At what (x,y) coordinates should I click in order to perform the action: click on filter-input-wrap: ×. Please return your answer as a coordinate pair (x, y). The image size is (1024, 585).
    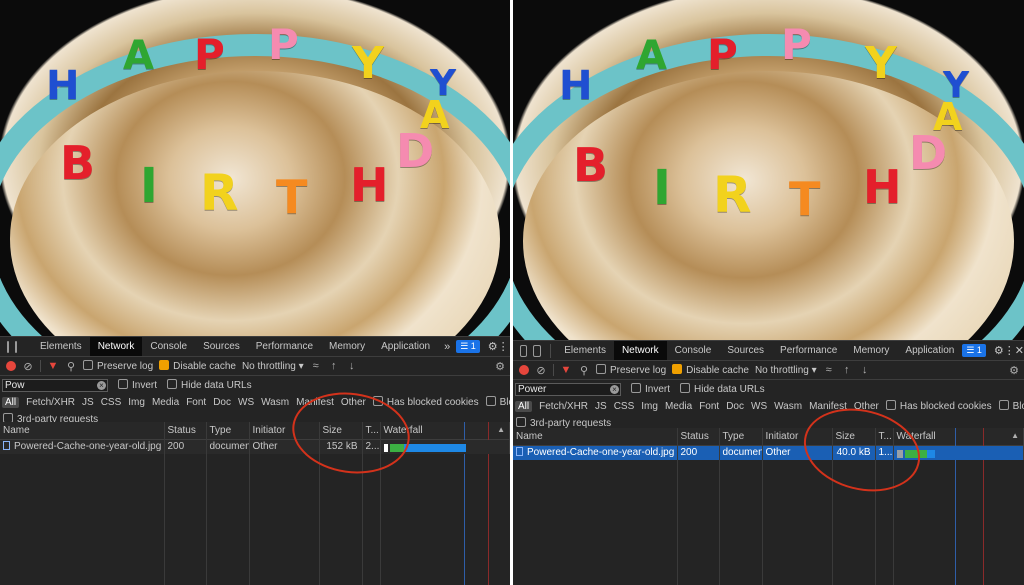
    Looking at the image, I should click on (55, 385).